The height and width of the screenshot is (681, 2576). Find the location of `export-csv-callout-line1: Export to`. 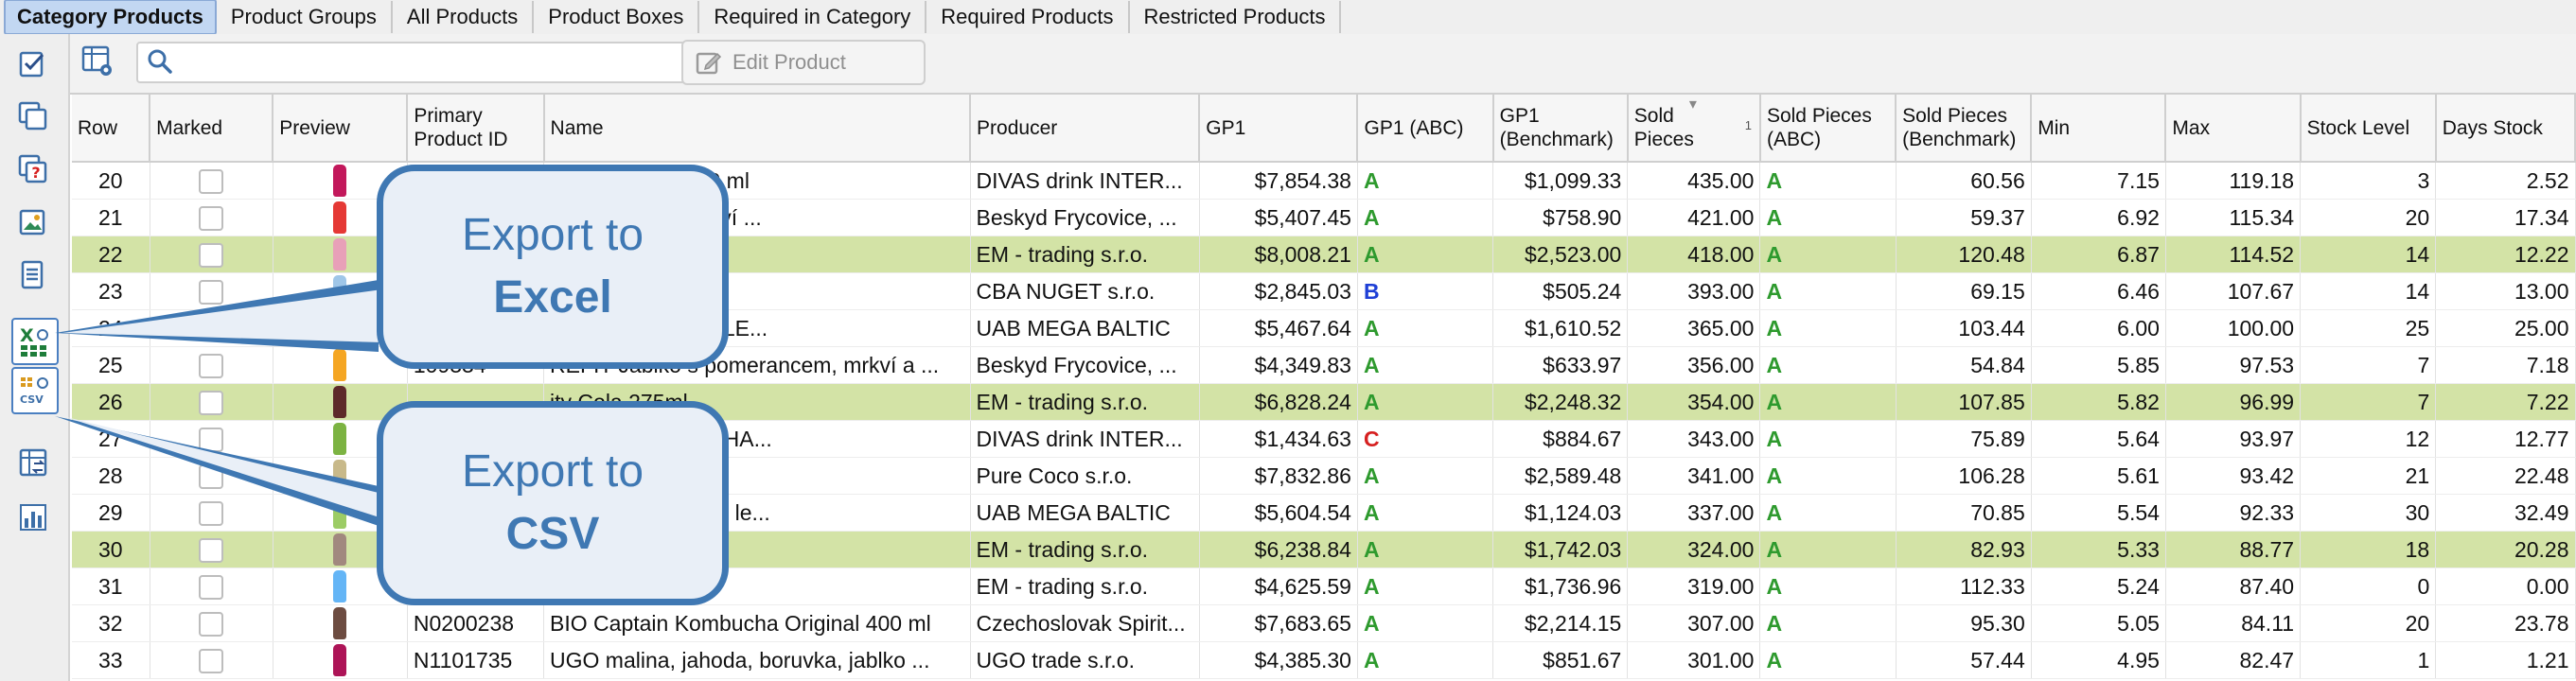

export-csv-callout-line1: Export to is located at coordinates (552, 471).